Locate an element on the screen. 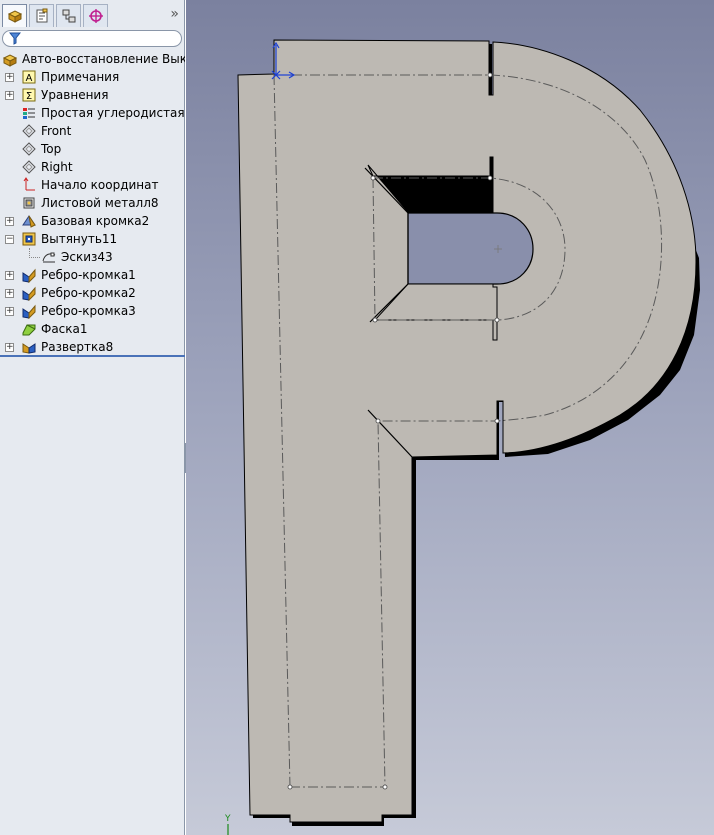 The width and height of the screenshot is (714, 835). tree-item: Начало координат is located at coordinates (92, 185).